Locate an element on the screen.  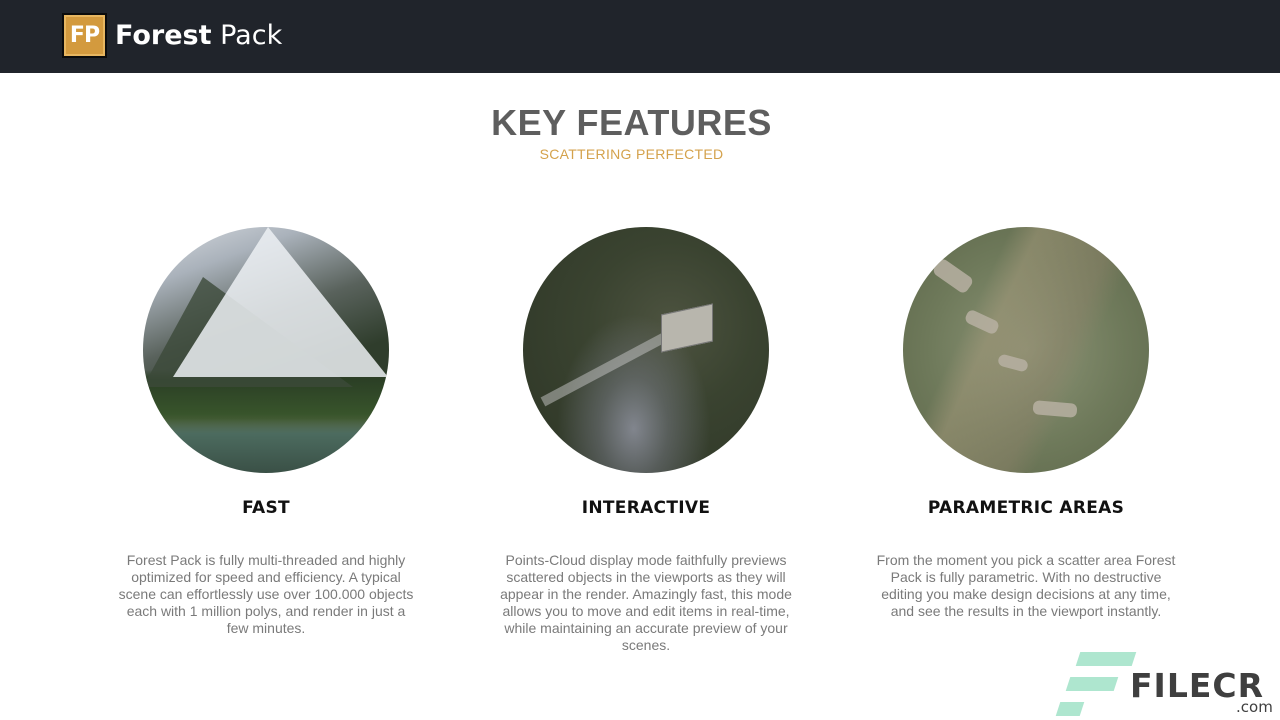
feature-heading: FAST is located at coordinates (266, 508).